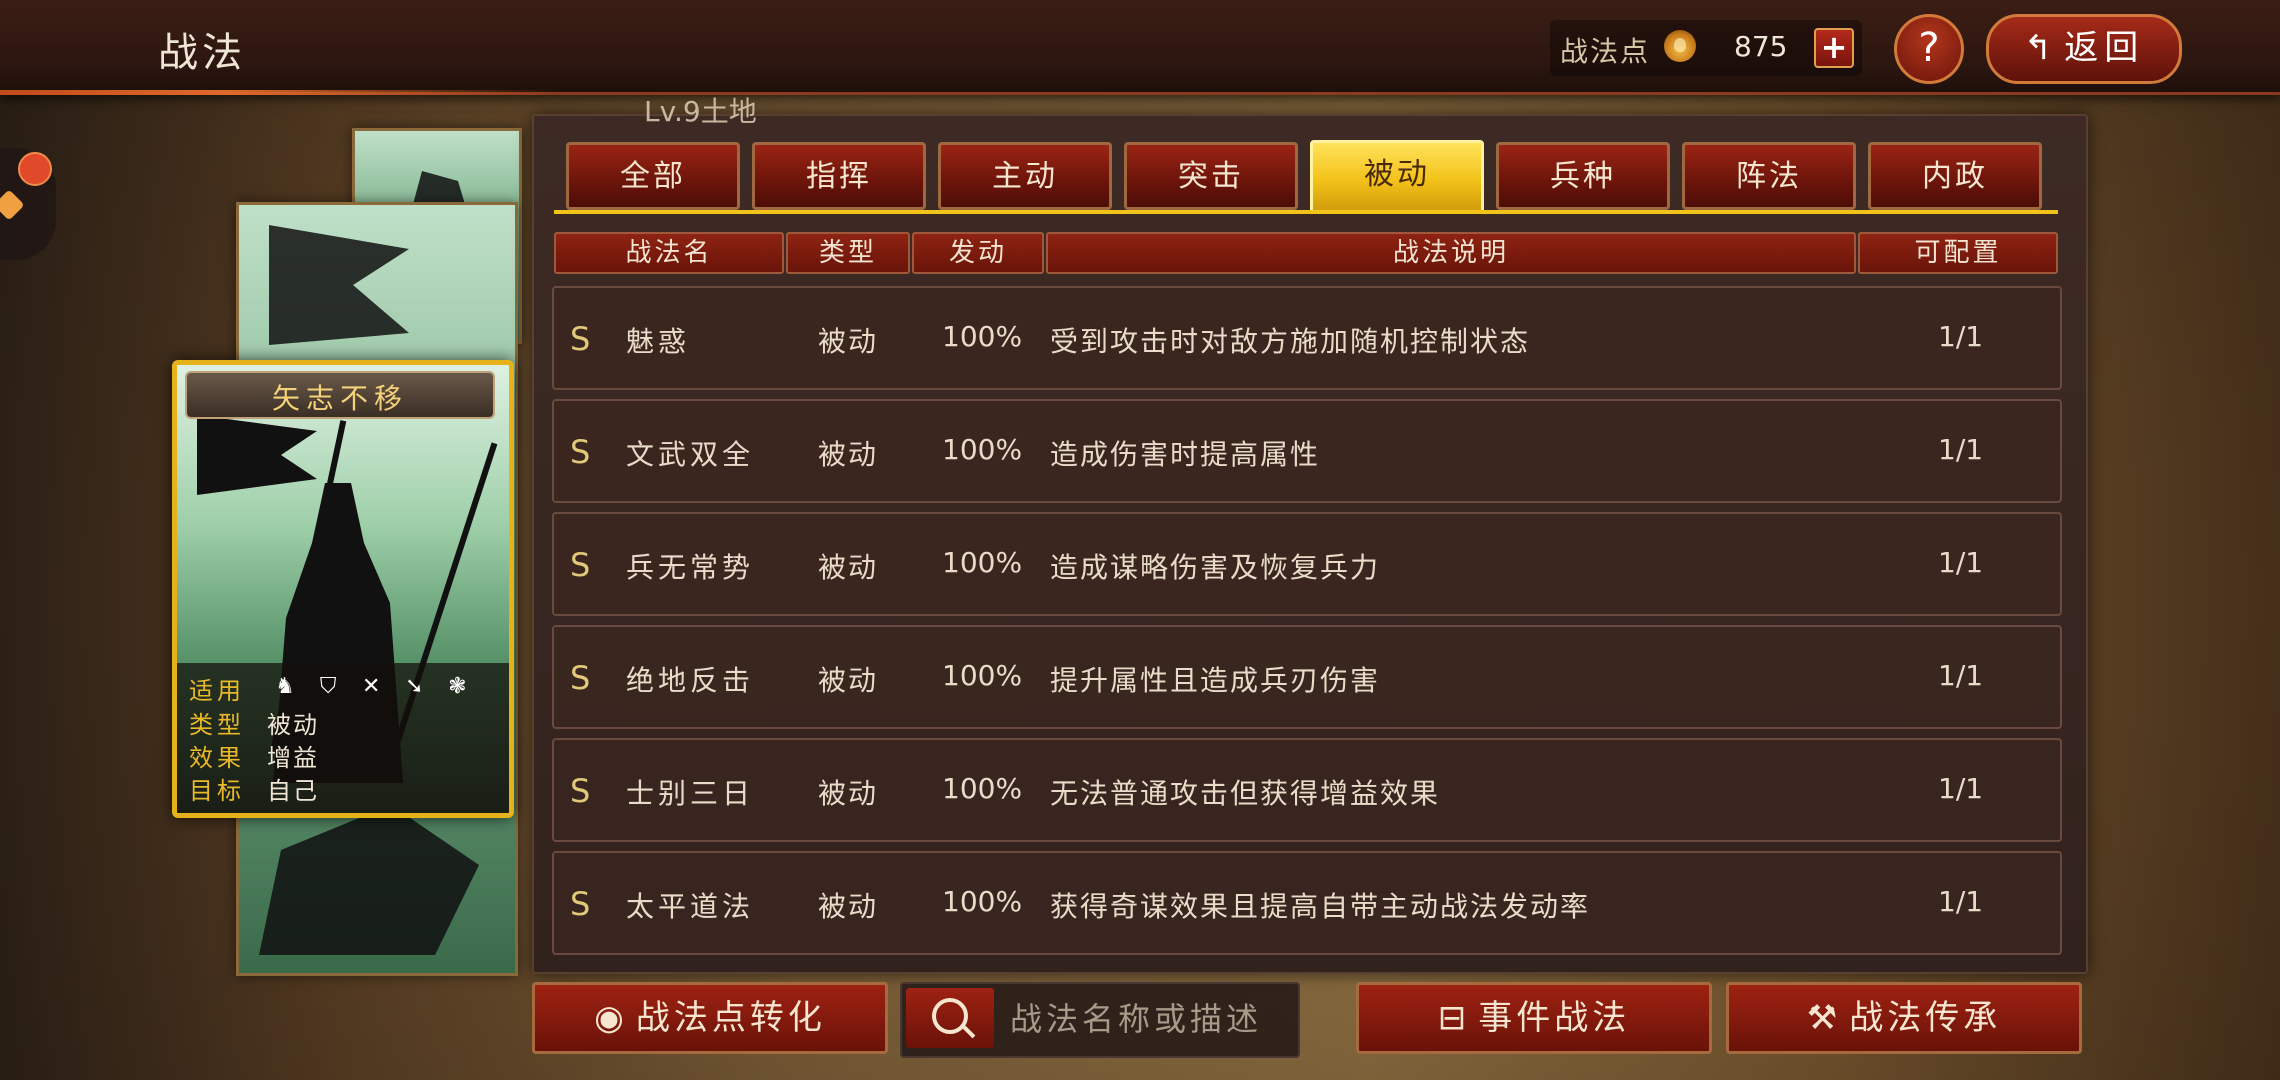 This screenshot has height=1080, width=2280. I want to click on back-label: 返回, so click(2104, 48).